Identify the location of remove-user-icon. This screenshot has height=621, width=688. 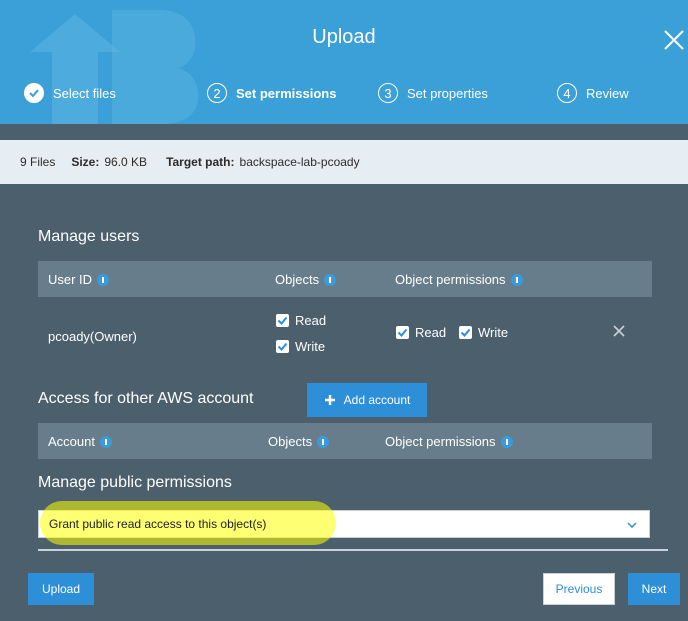
(619, 331).